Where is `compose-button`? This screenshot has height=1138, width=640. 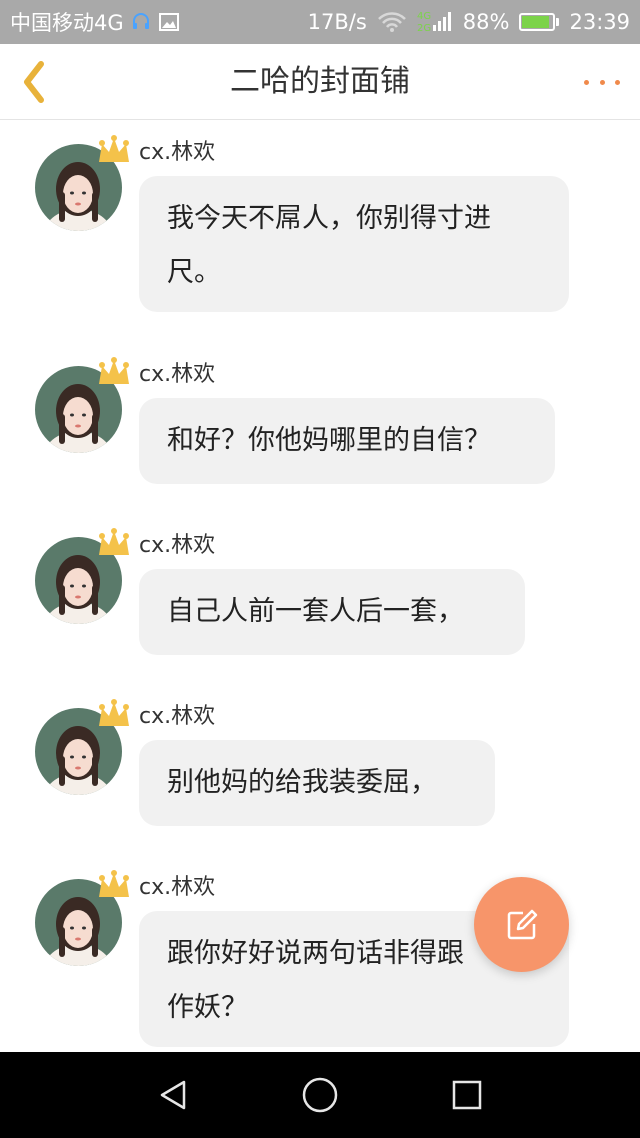 compose-button is located at coordinates (521, 924).